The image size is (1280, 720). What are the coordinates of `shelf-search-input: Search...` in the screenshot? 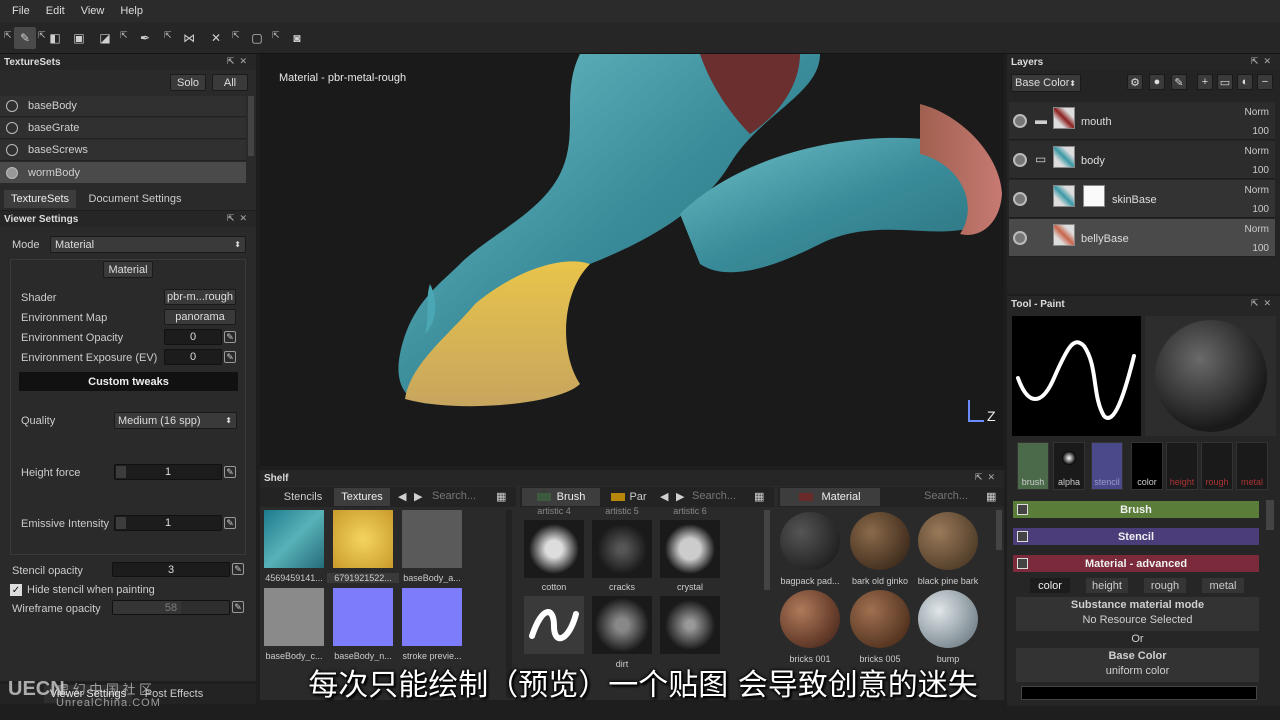 It's located at (454, 496).